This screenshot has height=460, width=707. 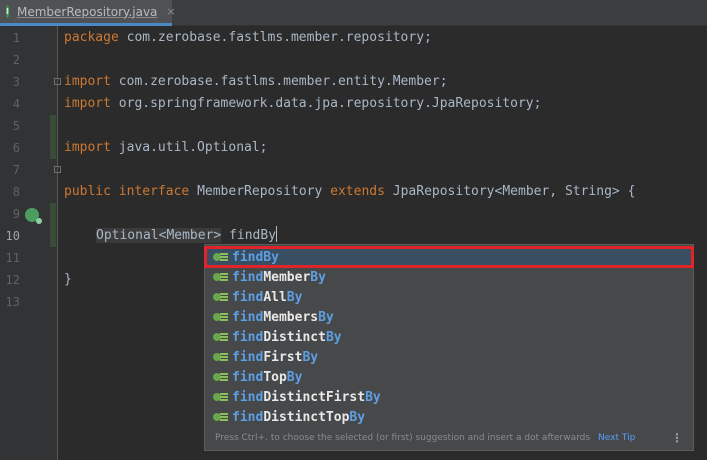 I want to click on code-line-6: import java.util.Optional;, so click(x=166, y=148).